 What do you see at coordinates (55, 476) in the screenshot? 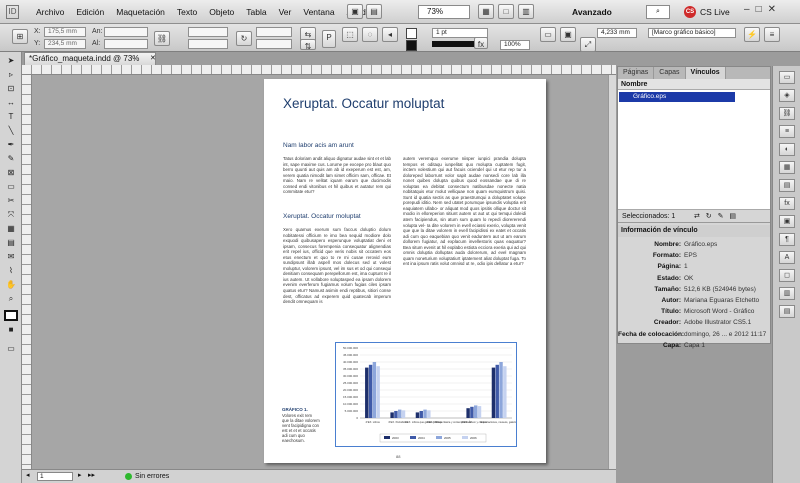
I see `page-number-field: 1` at bounding box center [55, 476].